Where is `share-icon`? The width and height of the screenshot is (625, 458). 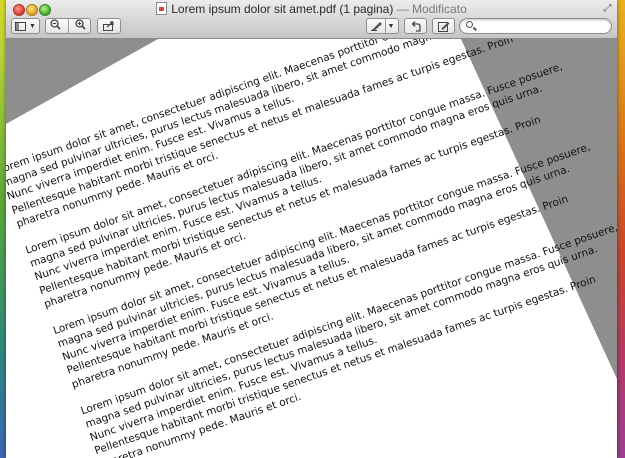 share-icon is located at coordinates (108, 26).